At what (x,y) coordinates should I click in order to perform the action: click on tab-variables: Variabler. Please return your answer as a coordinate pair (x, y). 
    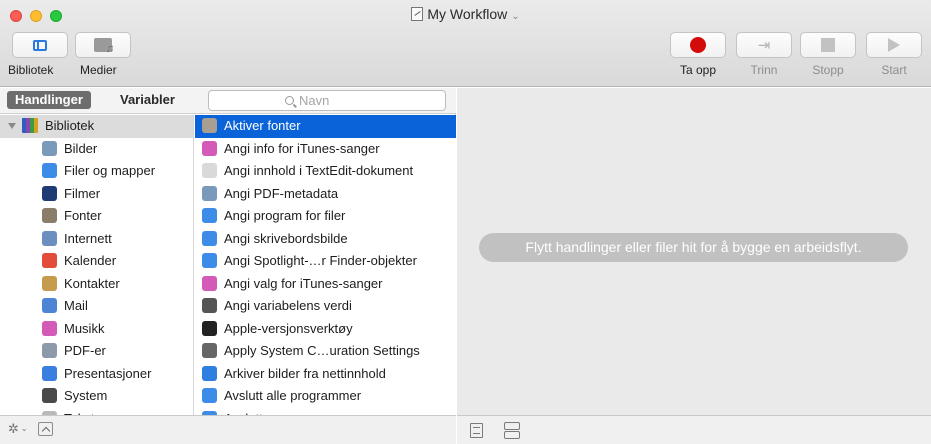
    Looking at the image, I should click on (147, 100).